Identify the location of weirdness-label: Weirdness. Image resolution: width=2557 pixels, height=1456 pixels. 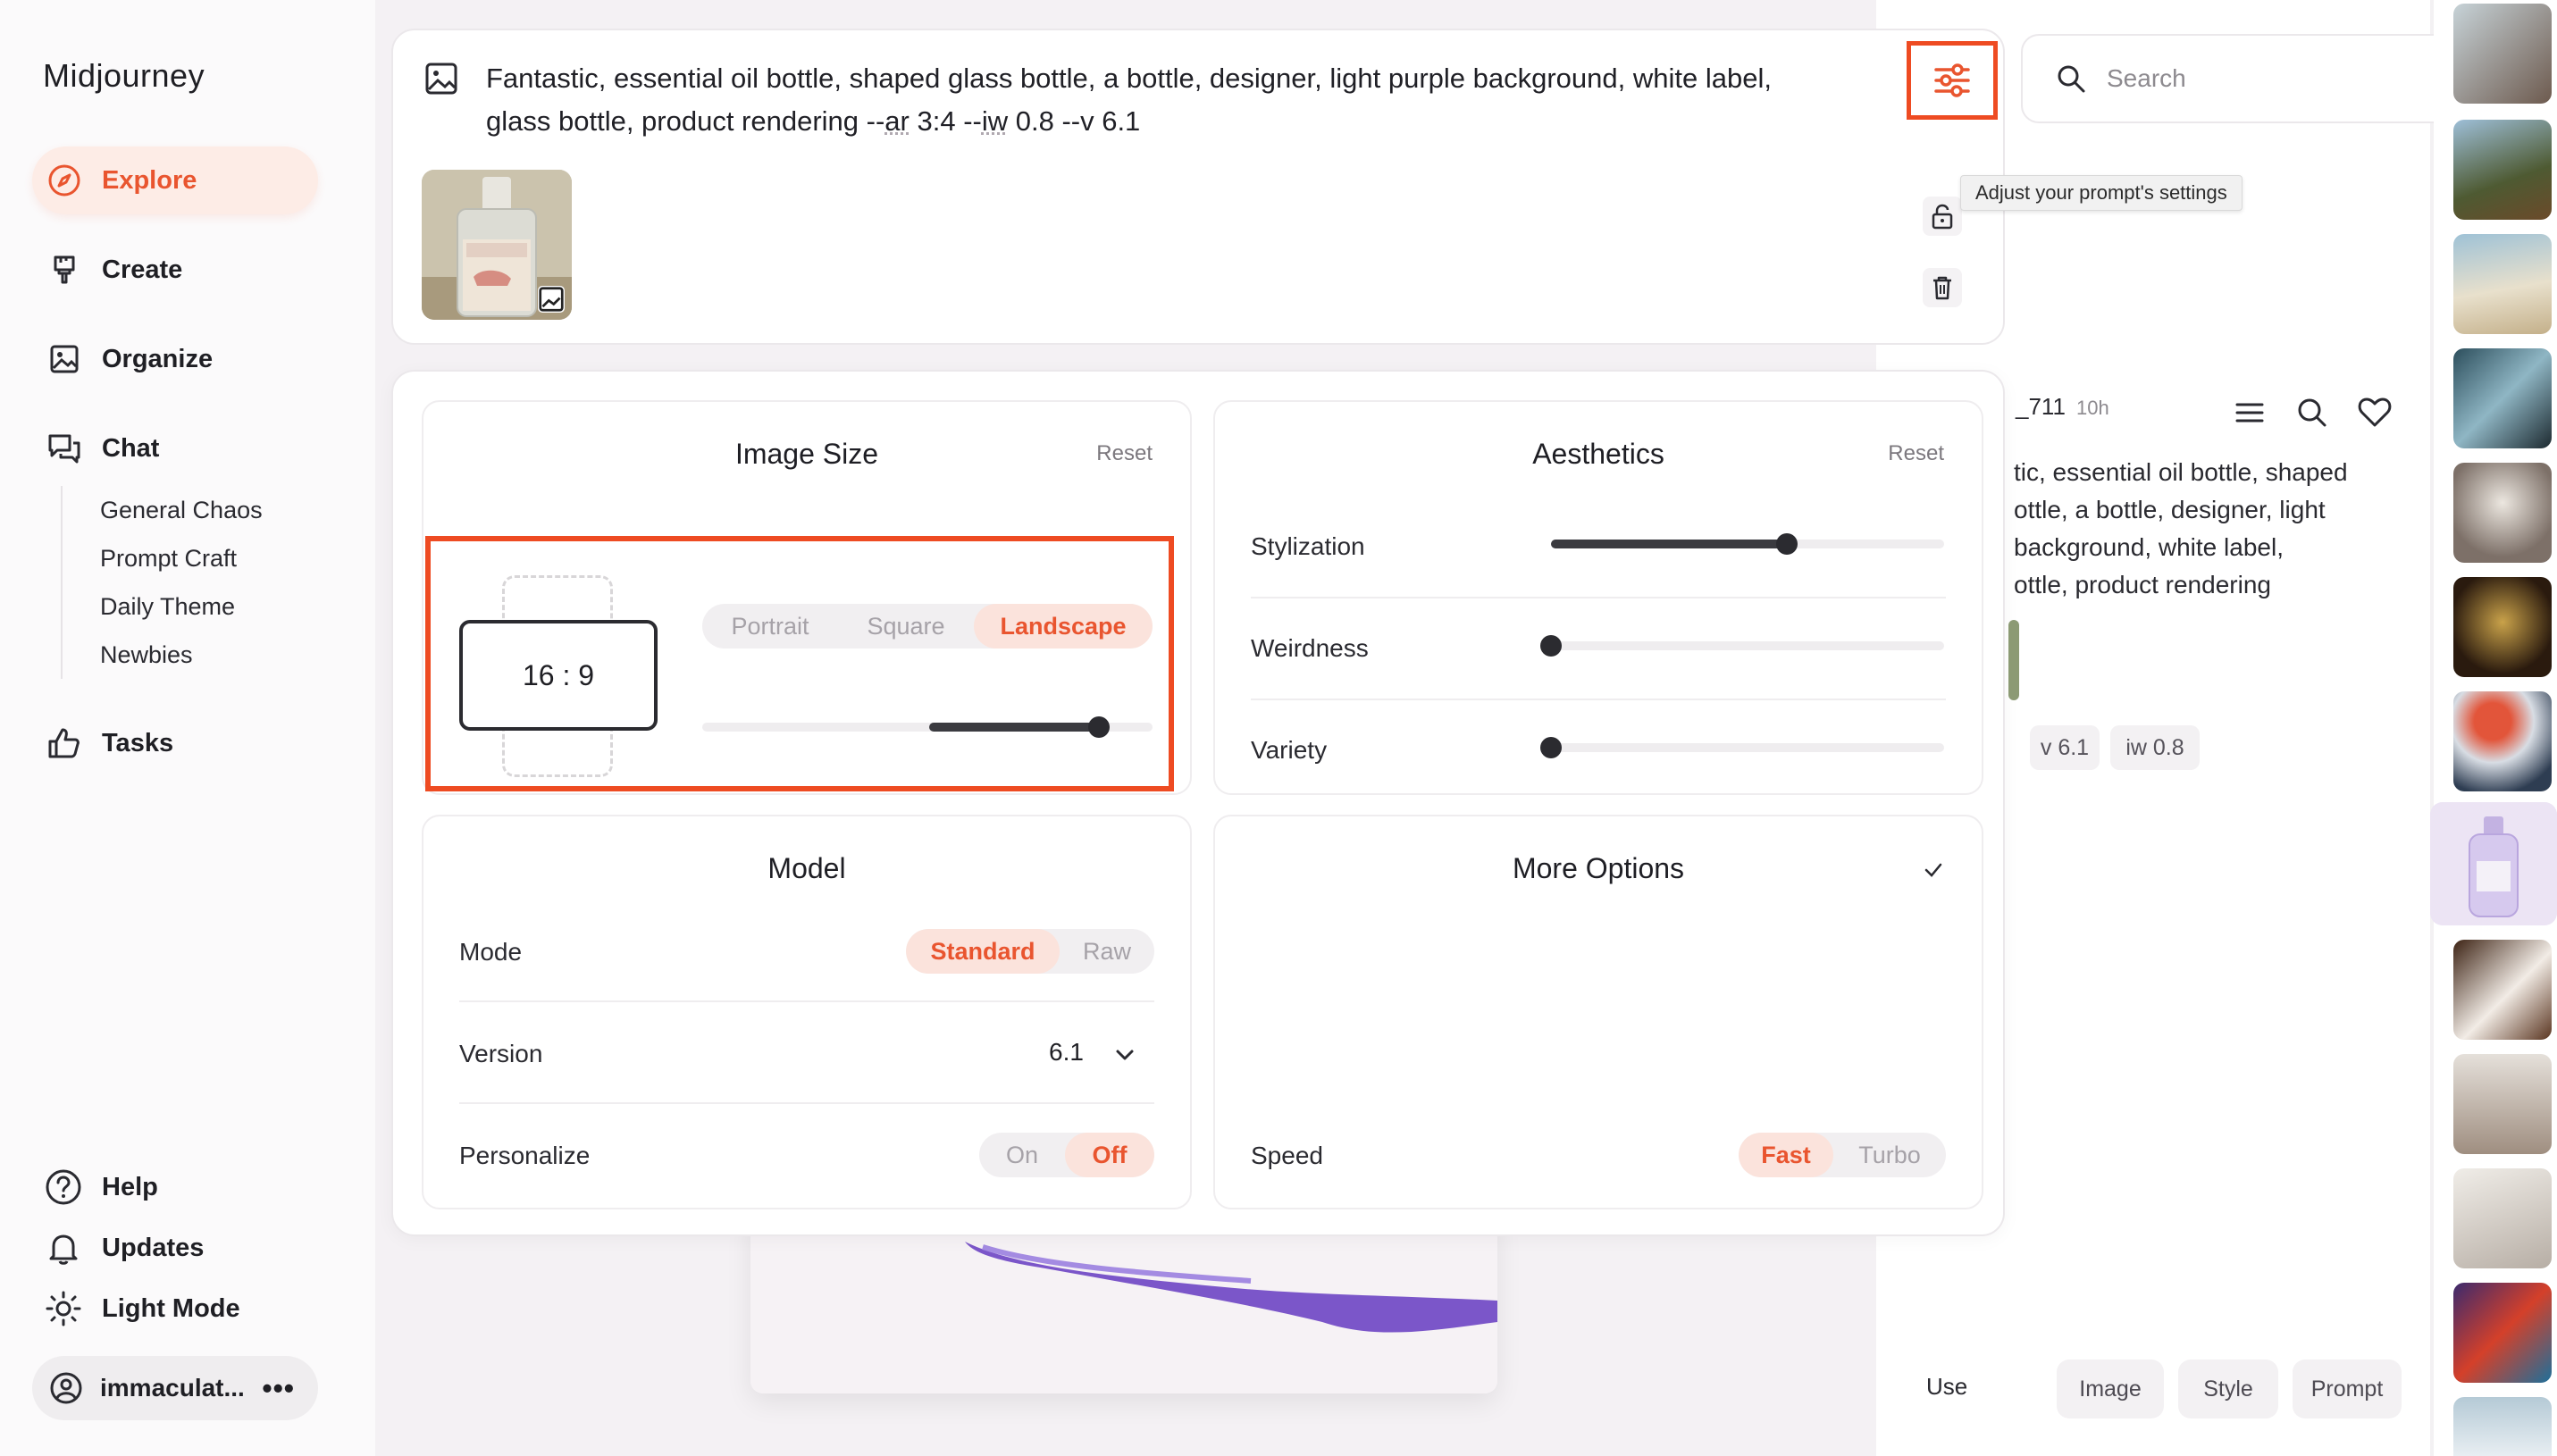
(1310, 648).